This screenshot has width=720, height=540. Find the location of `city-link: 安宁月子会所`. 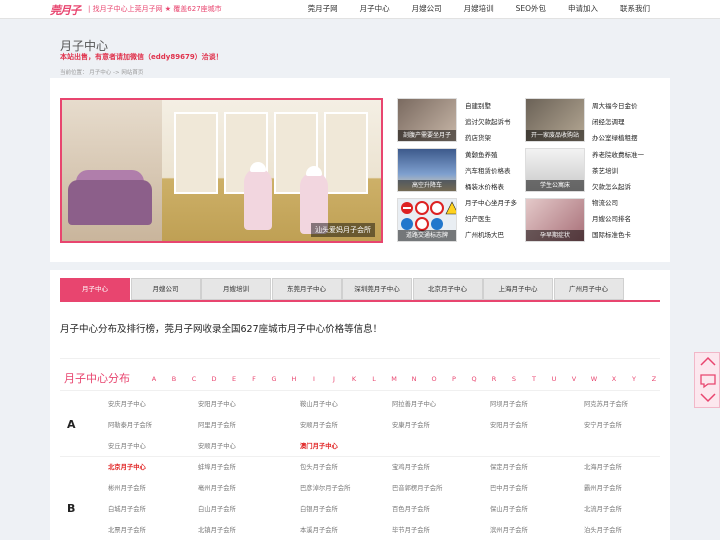

city-link: 安宁月子会所 is located at coordinates (603, 426).